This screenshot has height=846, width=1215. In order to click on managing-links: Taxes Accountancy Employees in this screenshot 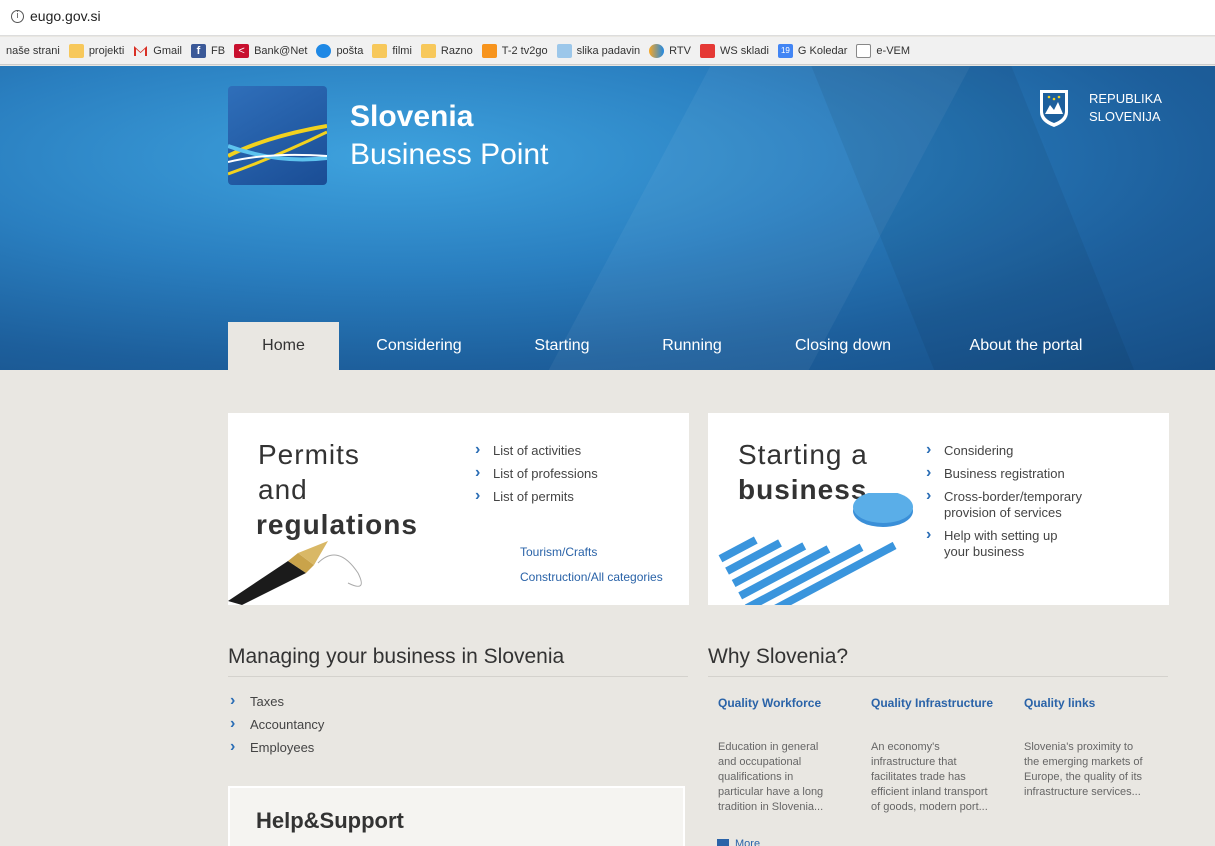, I will do `click(276, 724)`.